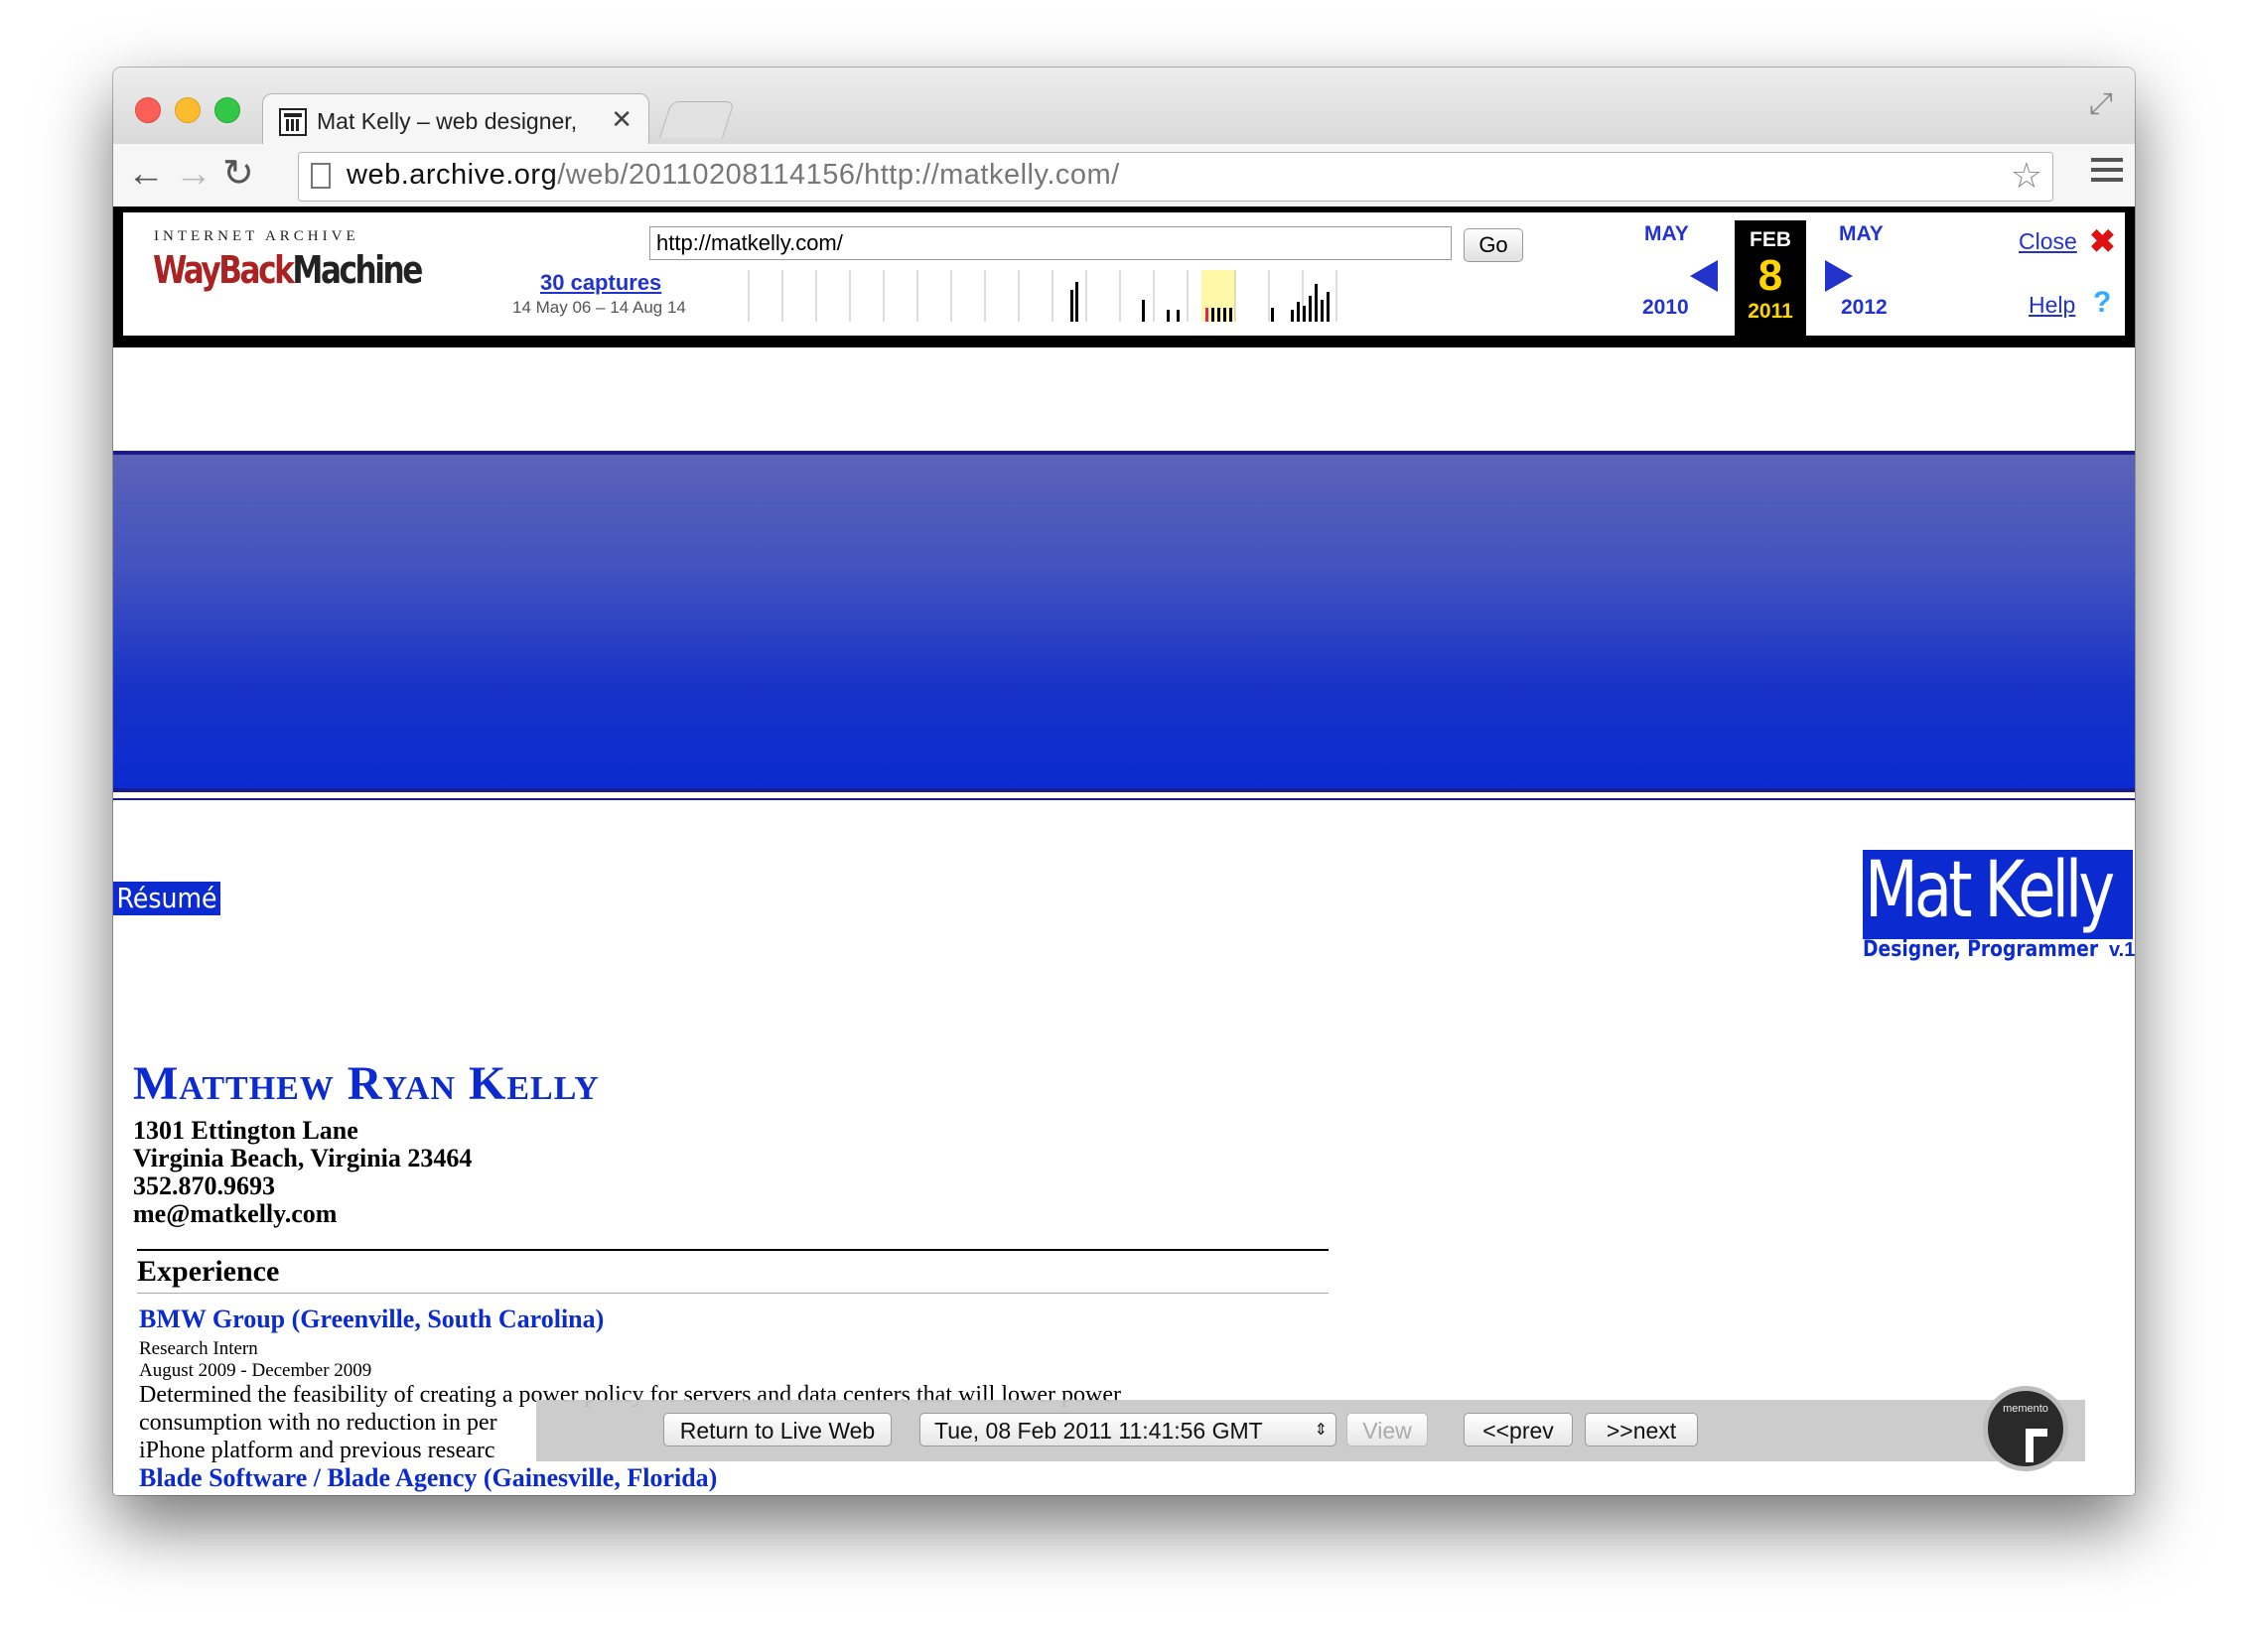  Describe the element at coordinates (303, 1158) in the screenshot. I see `address-city: Virginia Beach, Virginia 23464` at that location.